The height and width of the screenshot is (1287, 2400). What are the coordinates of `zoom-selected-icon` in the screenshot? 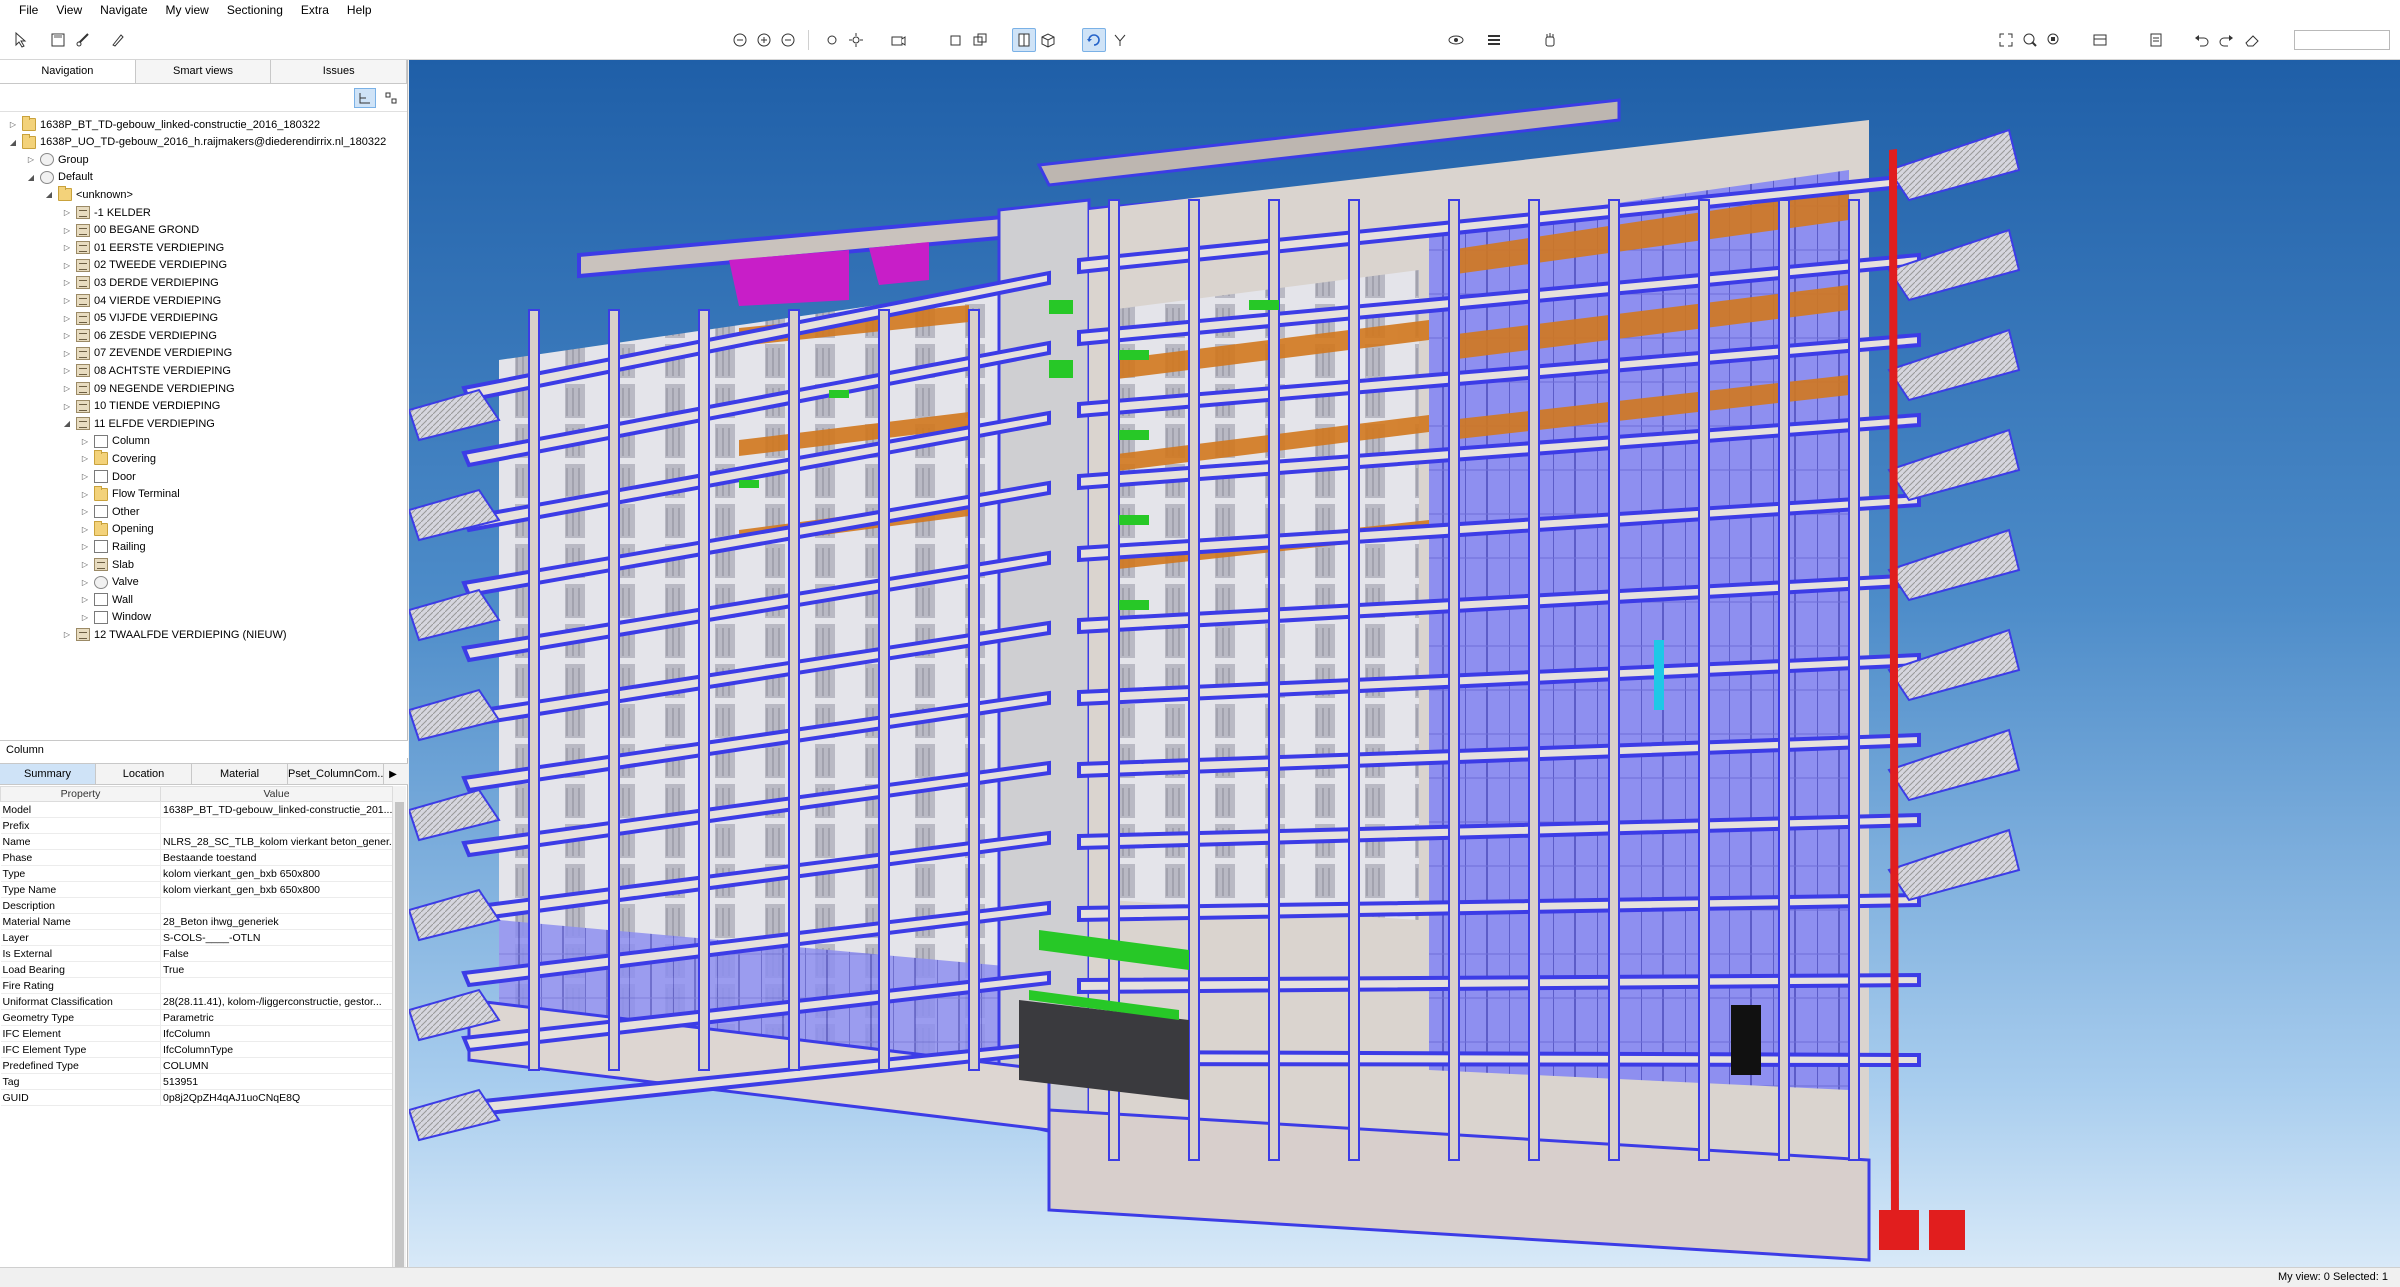 It's located at (2054, 40).